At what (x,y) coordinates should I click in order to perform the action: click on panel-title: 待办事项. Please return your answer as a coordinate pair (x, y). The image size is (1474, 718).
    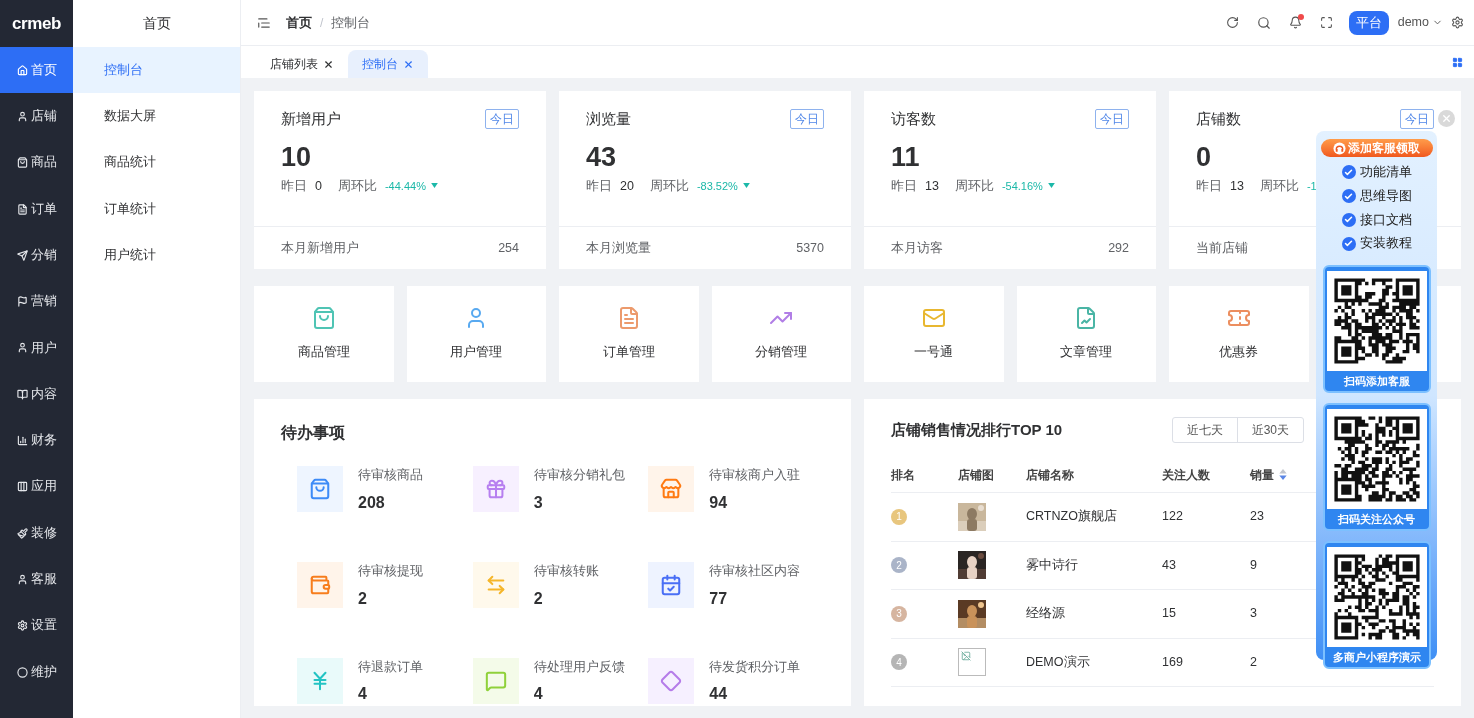
    Looking at the image, I should click on (313, 433).